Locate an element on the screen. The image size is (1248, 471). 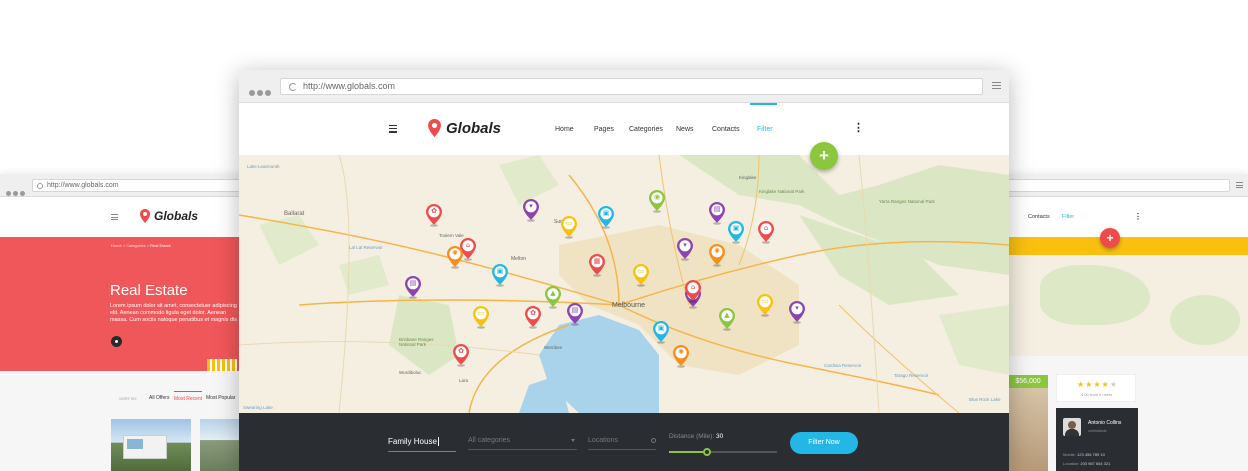
distance-slider-fill is located at coordinates (688, 452).